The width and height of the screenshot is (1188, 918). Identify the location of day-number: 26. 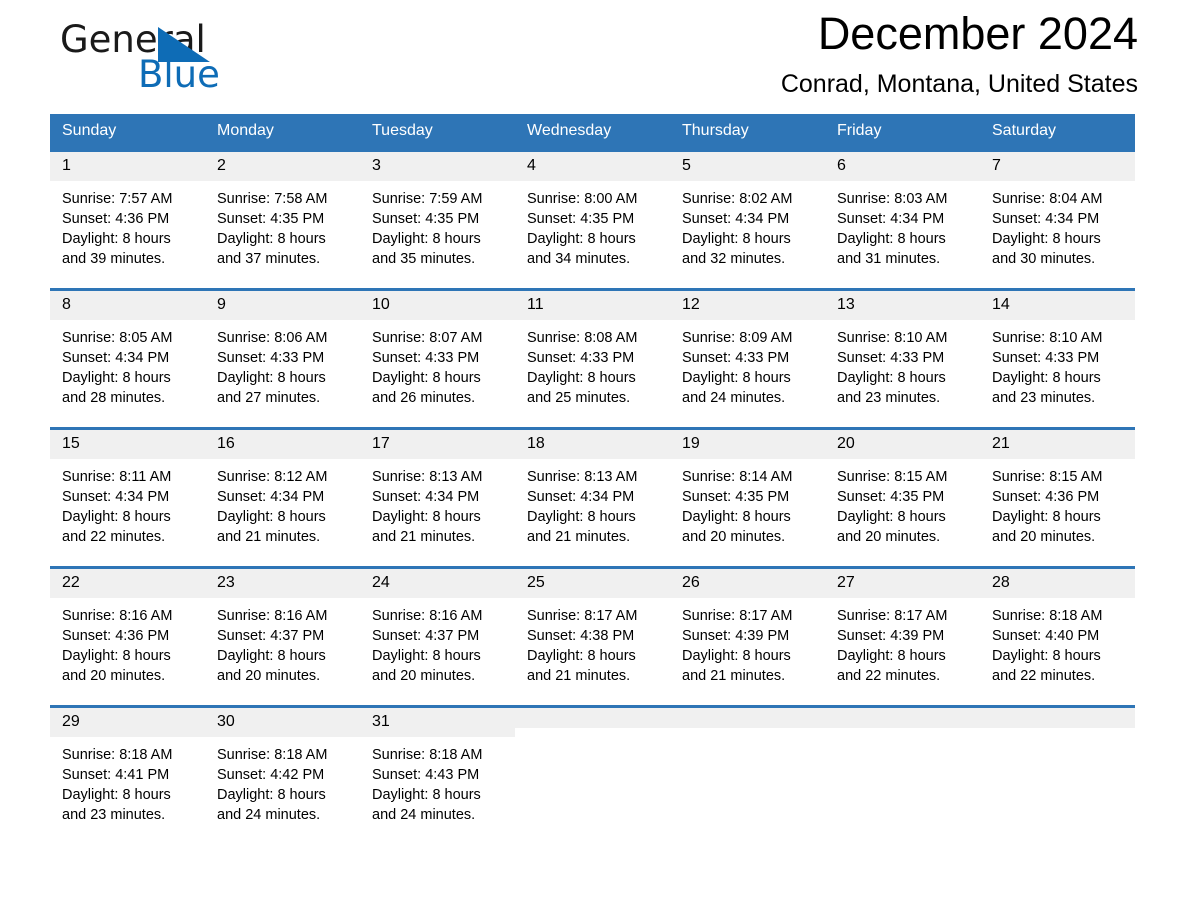
(747, 583).